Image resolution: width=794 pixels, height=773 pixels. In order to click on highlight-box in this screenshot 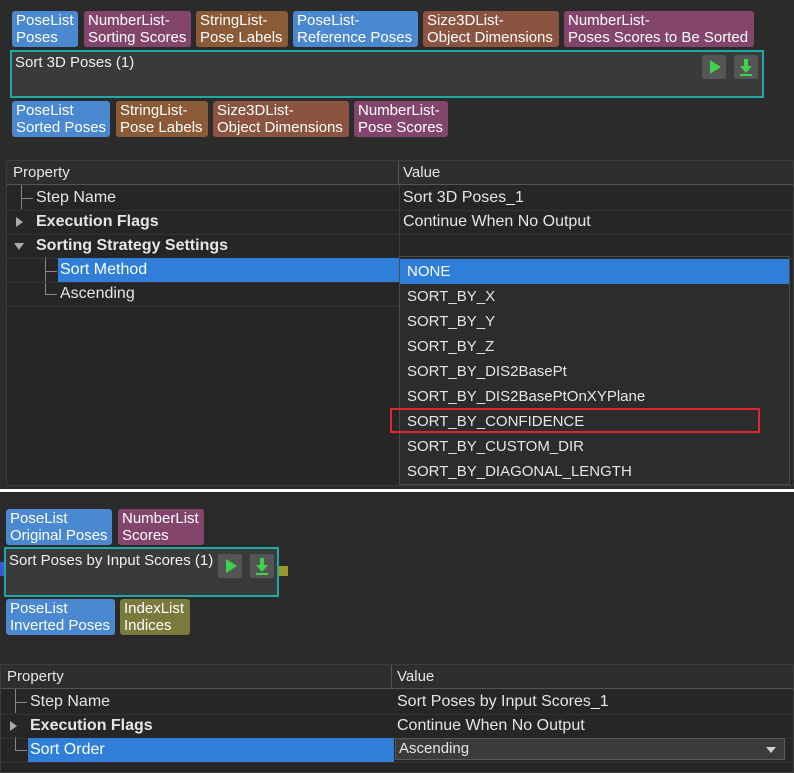, I will do `click(575, 420)`.